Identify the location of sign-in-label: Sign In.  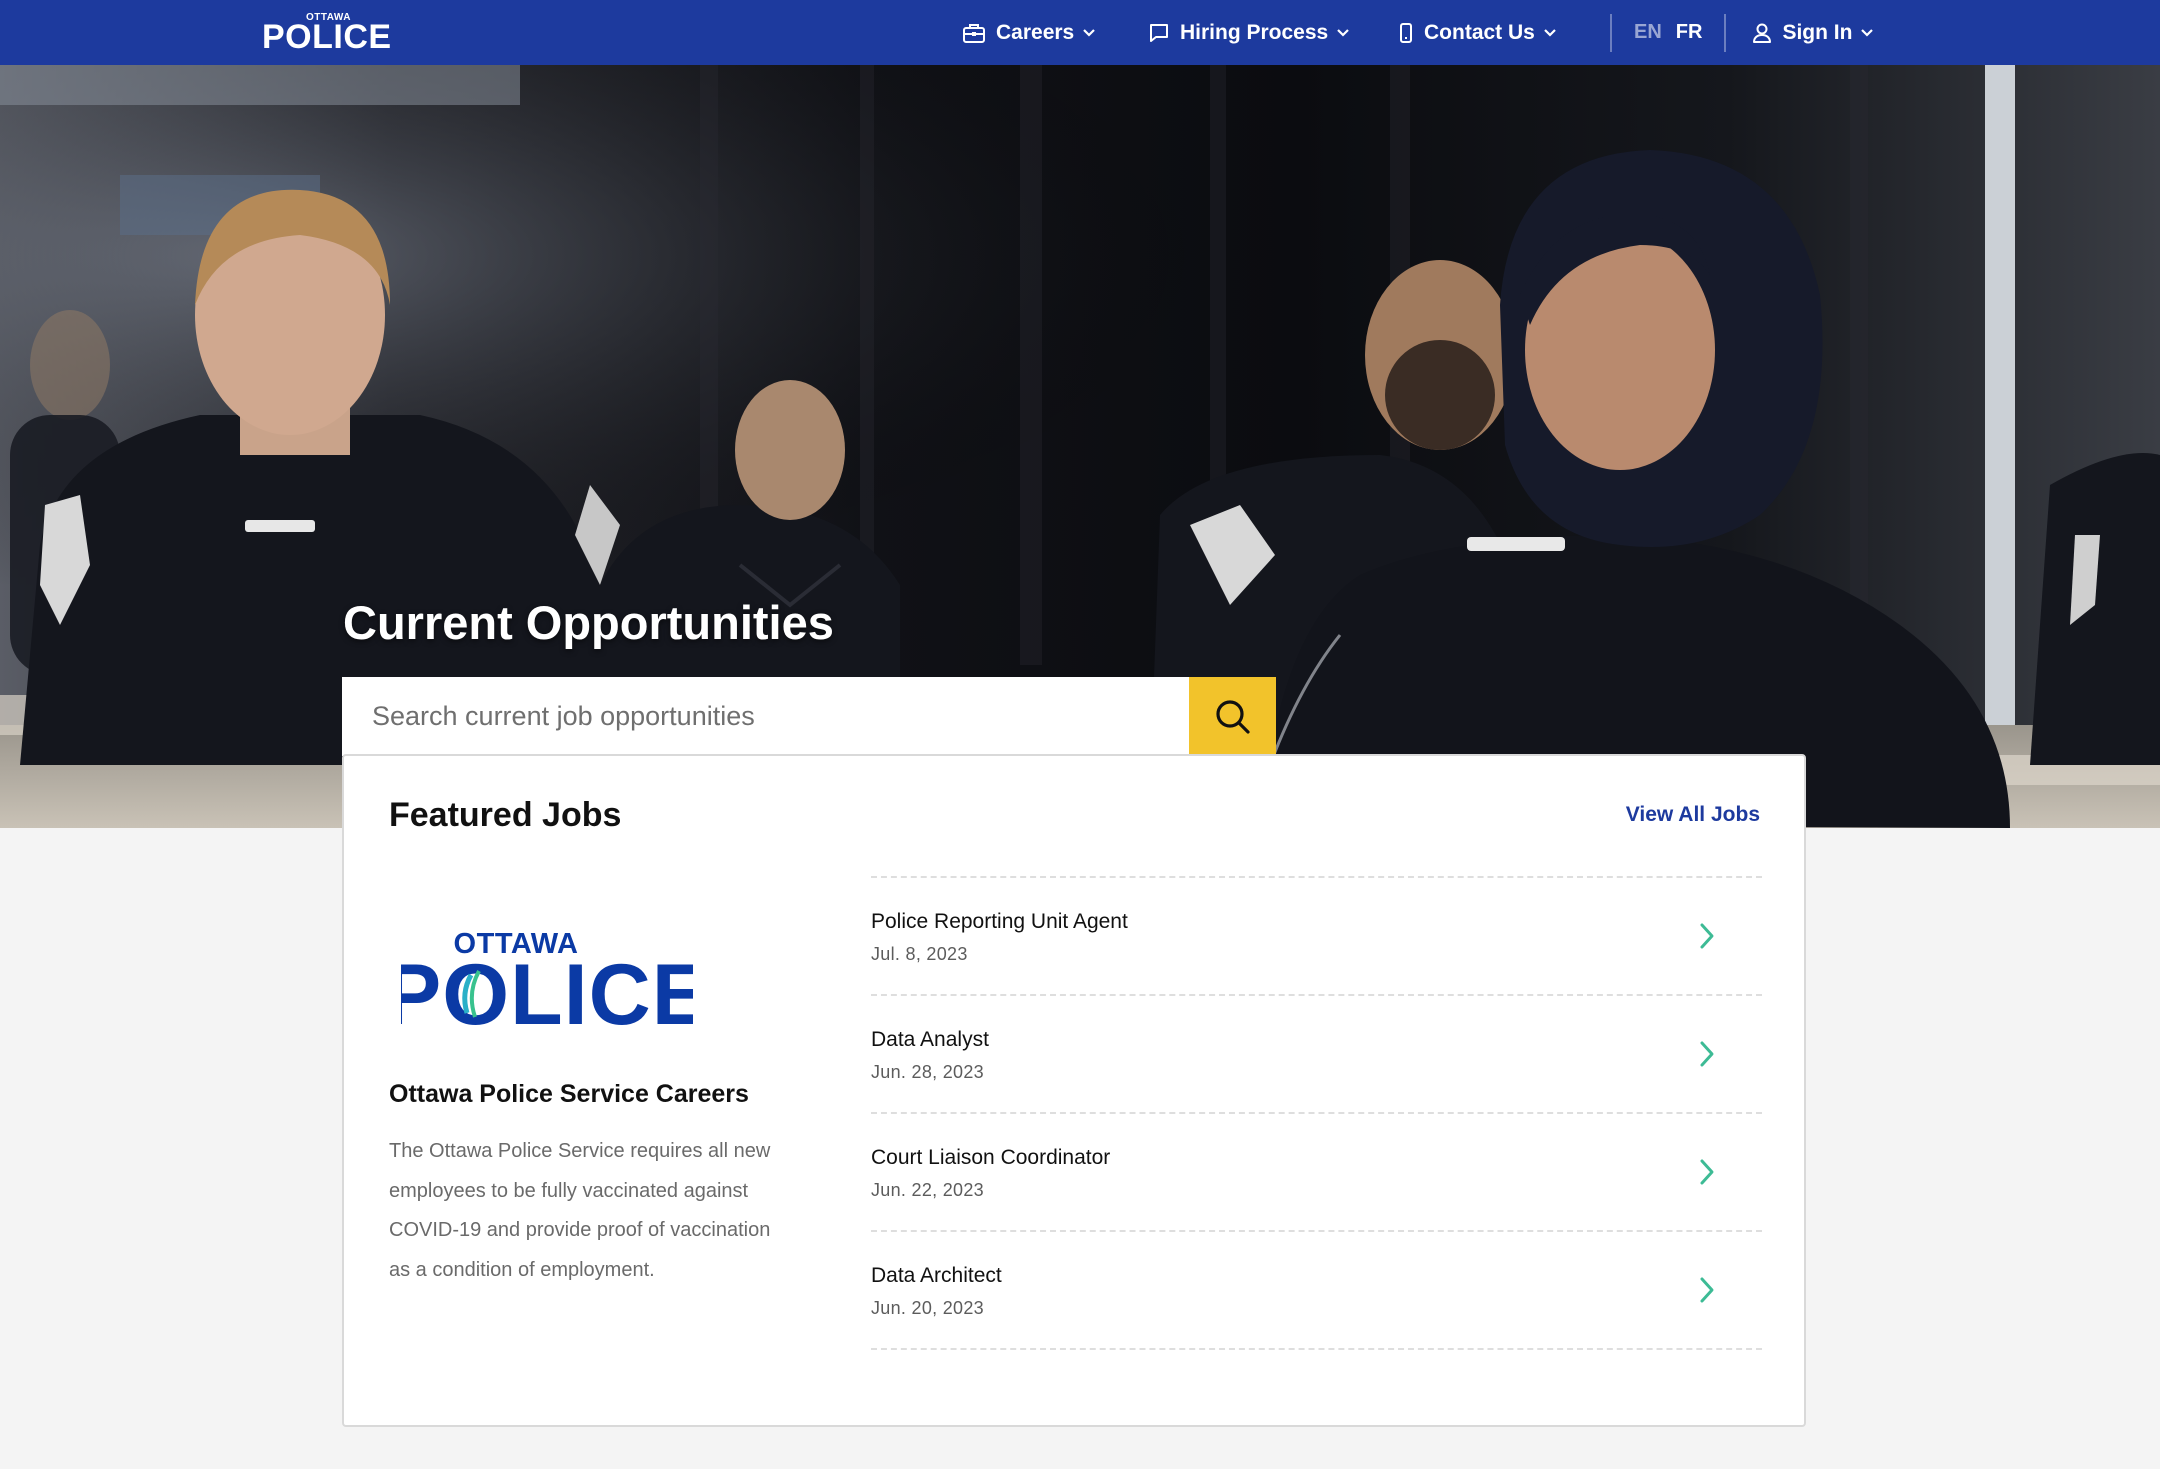
(1817, 32).